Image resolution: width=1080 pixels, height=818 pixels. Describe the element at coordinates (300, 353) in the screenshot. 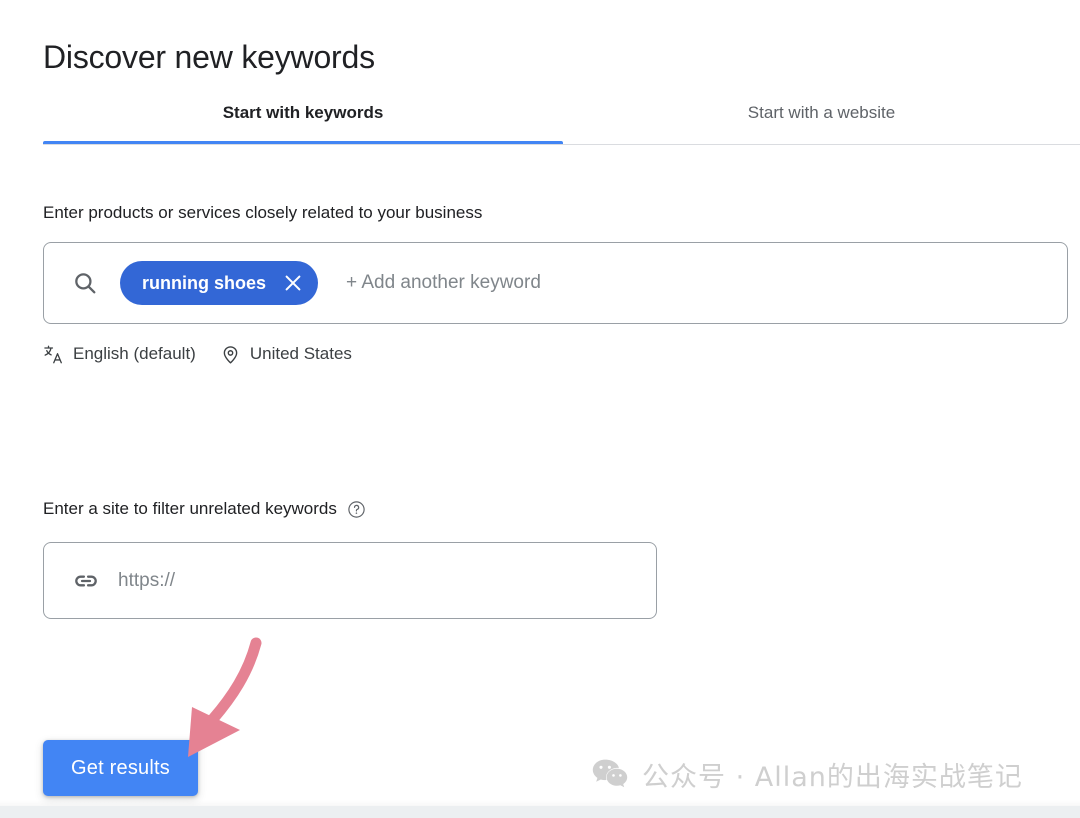

I see `location-label: United States` at that location.